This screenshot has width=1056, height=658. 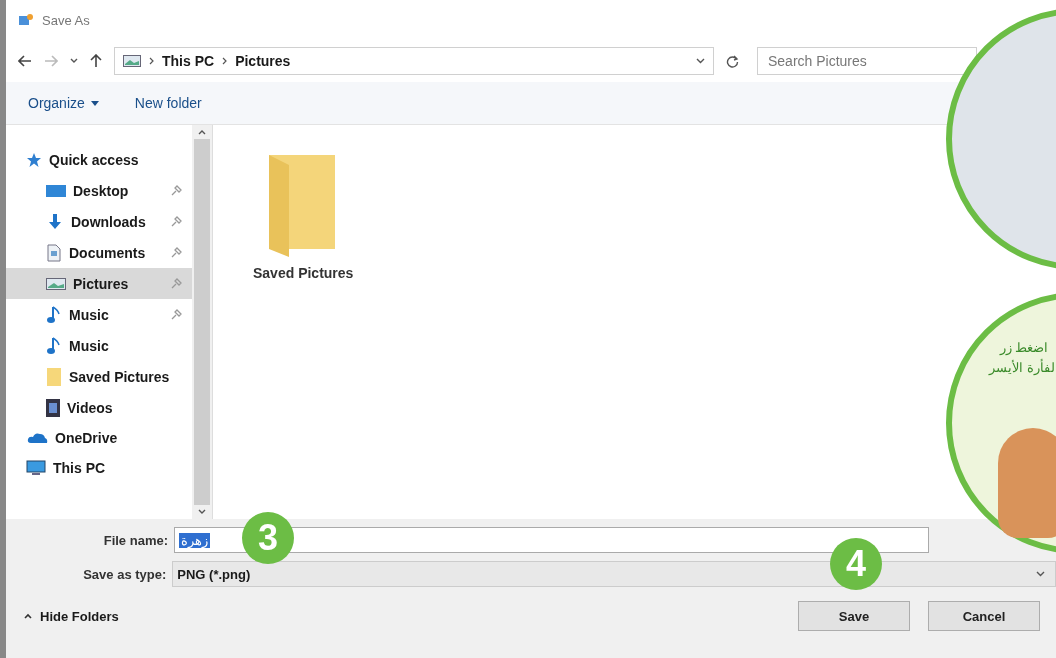 I want to click on folder-icon, so click(x=54, y=376).